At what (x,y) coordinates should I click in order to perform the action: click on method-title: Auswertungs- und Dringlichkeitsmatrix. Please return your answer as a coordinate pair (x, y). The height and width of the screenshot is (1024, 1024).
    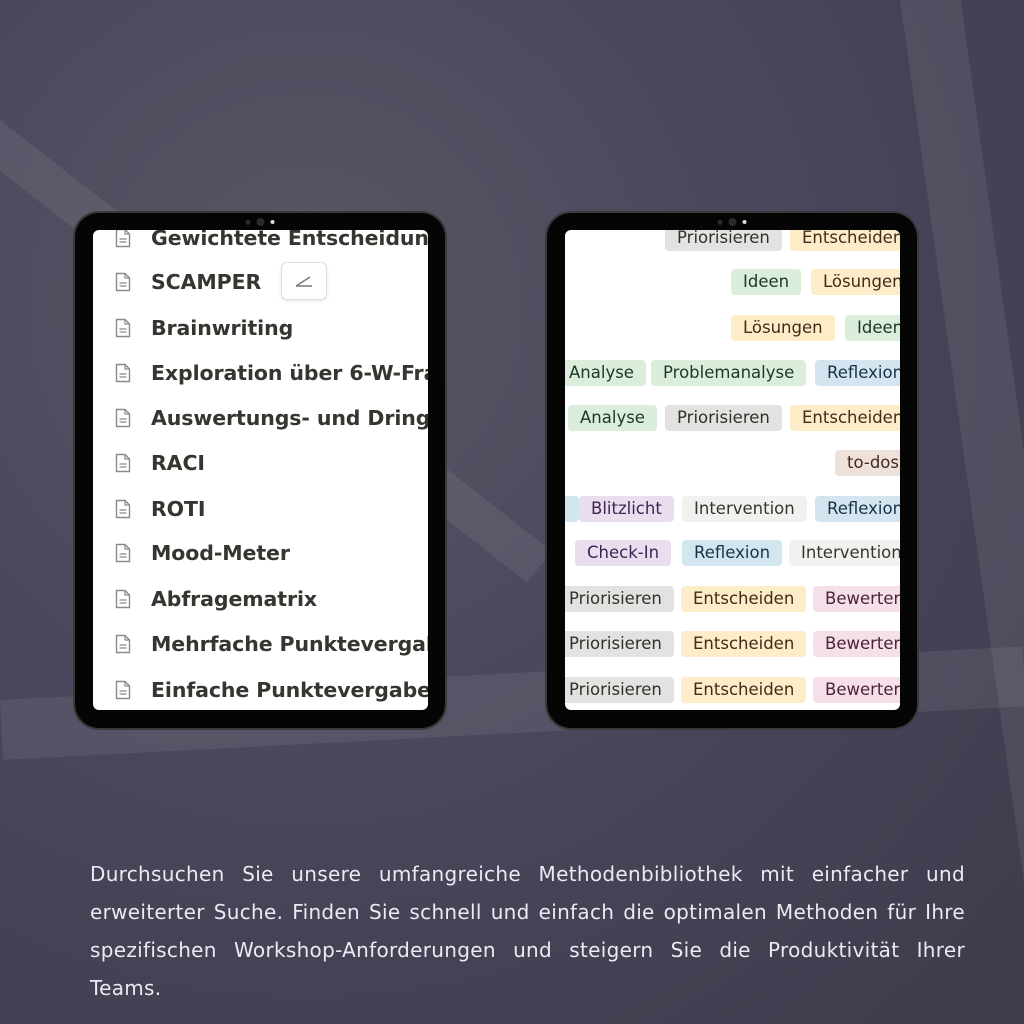
    Looking at the image, I should click on (289, 418).